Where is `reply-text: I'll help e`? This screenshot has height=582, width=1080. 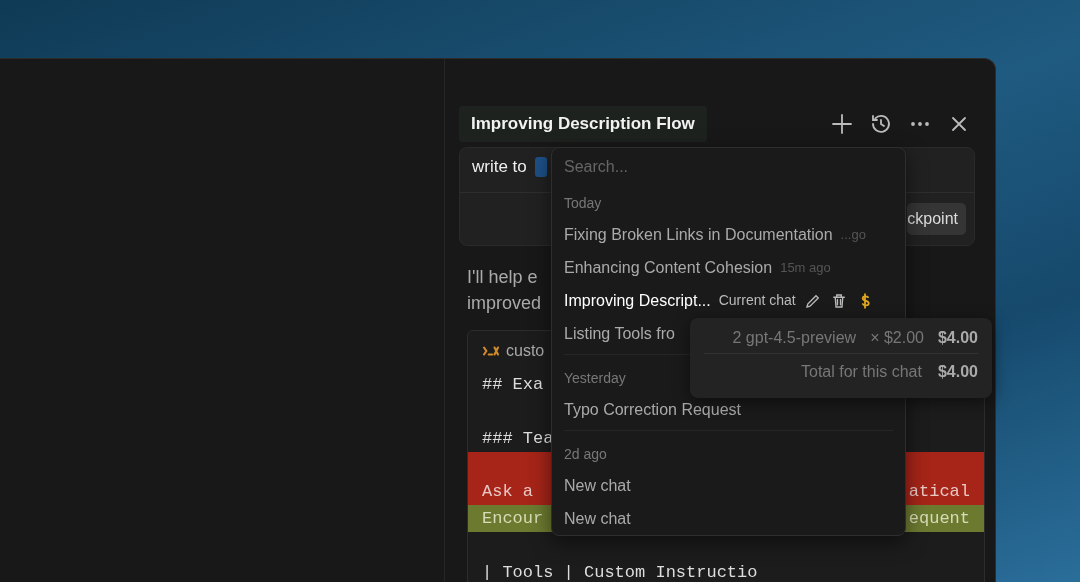 reply-text: I'll help e is located at coordinates (502, 277).